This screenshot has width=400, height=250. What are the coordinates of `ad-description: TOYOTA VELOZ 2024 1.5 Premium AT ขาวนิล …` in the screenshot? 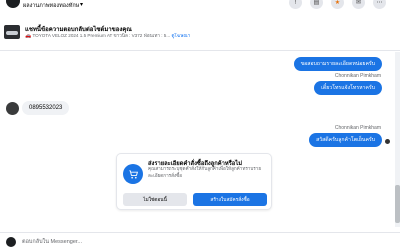 It's located at (101, 35).